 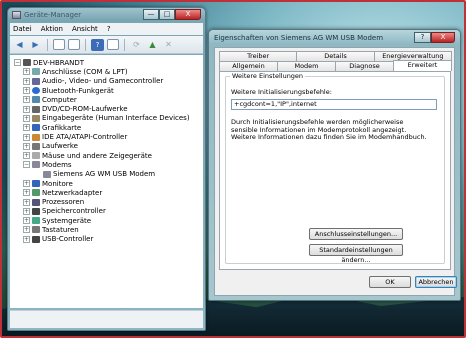 I want to click on tree-item: + Anschlüsse (COM & LPT), so click(x=108, y=71).